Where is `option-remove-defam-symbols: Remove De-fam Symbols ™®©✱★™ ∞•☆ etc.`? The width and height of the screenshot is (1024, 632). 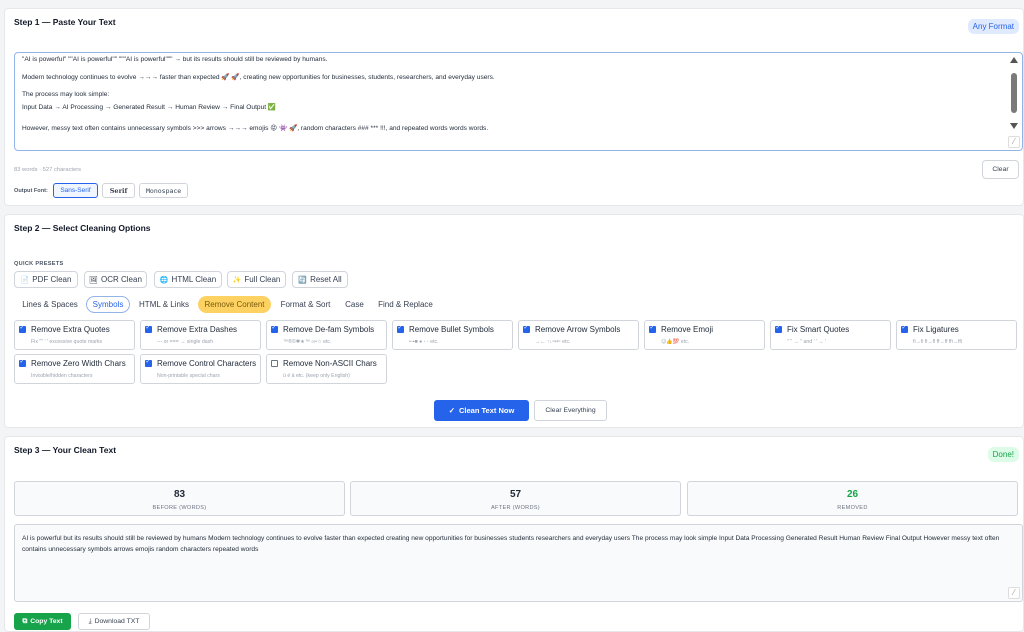 option-remove-defam-symbols: Remove De-fam Symbols ™®©✱★™ ∞•☆ etc. is located at coordinates (326, 335).